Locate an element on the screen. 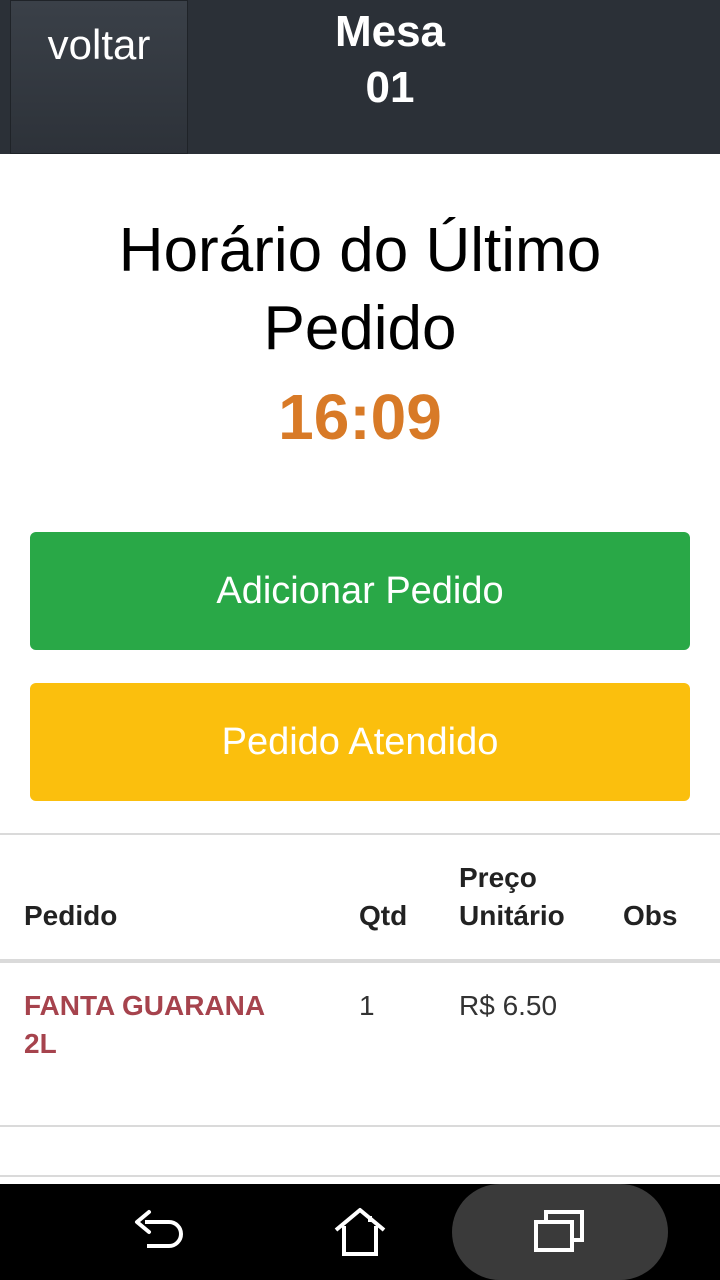 The height and width of the screenshot is (1280, 720). header-unit-price-line1: Preço is located at coordinates (498, 877).